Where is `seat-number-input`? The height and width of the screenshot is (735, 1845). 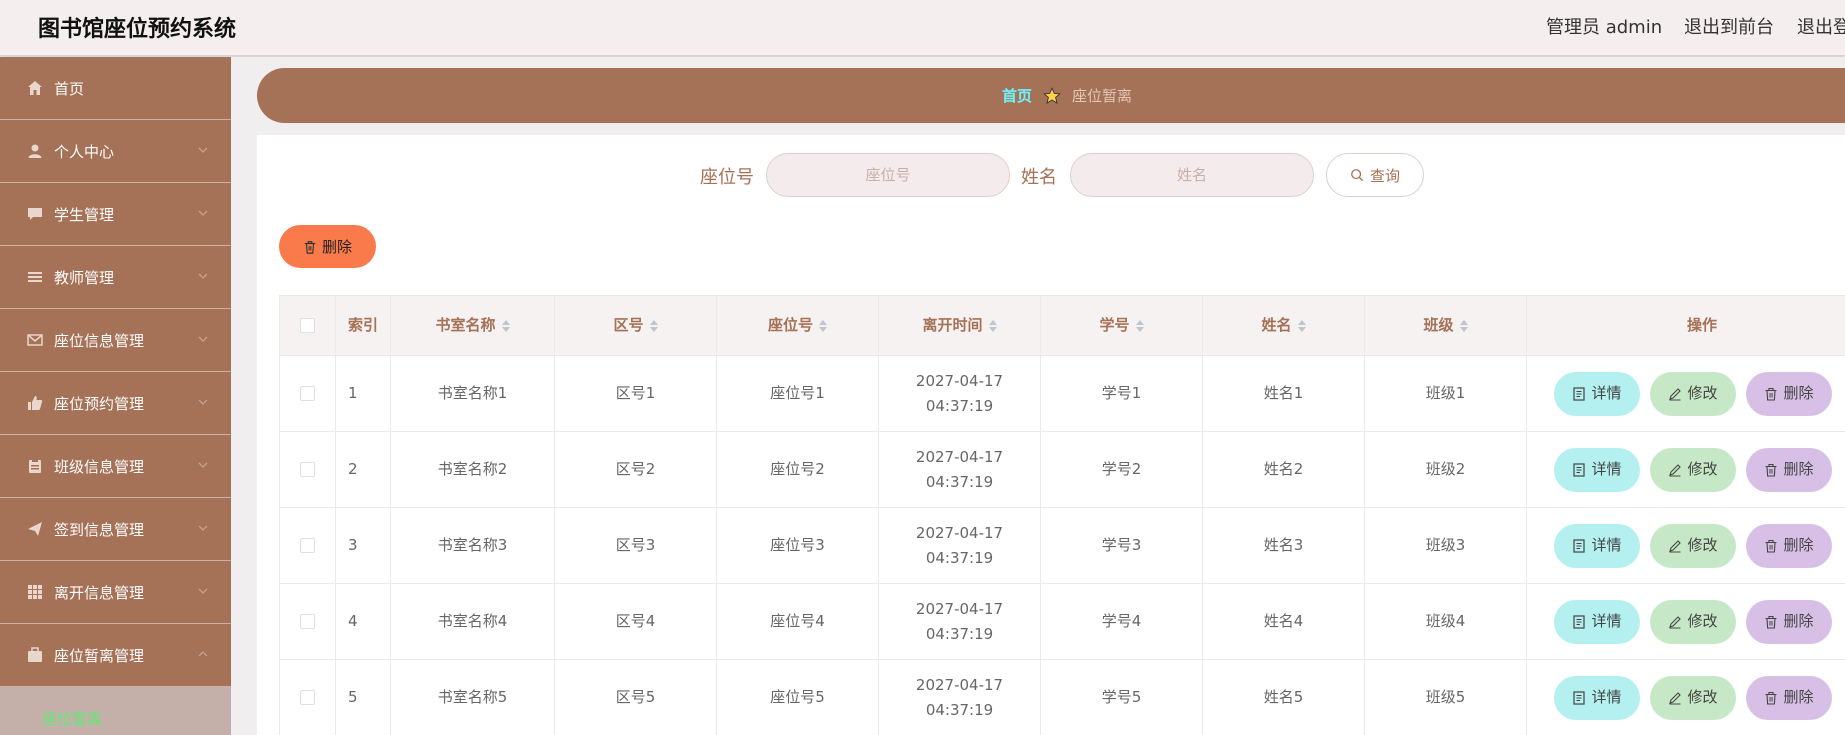
seat-number-input is located at coordinates (888, 175).